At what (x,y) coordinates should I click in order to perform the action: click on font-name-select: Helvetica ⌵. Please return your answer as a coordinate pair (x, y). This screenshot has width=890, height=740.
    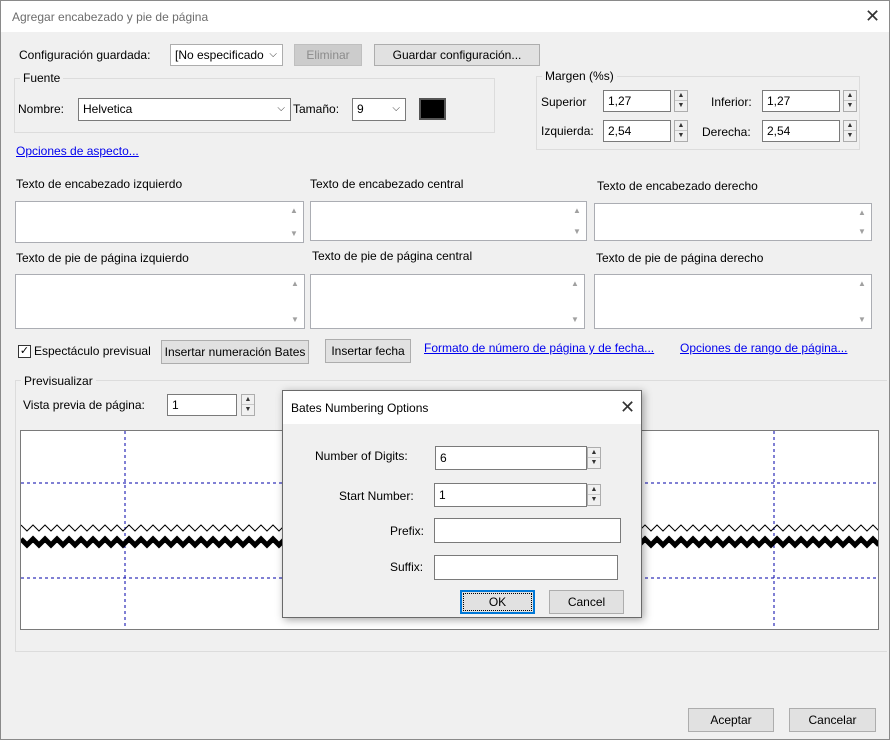
    Looking at the image, I should click on (184, 109).